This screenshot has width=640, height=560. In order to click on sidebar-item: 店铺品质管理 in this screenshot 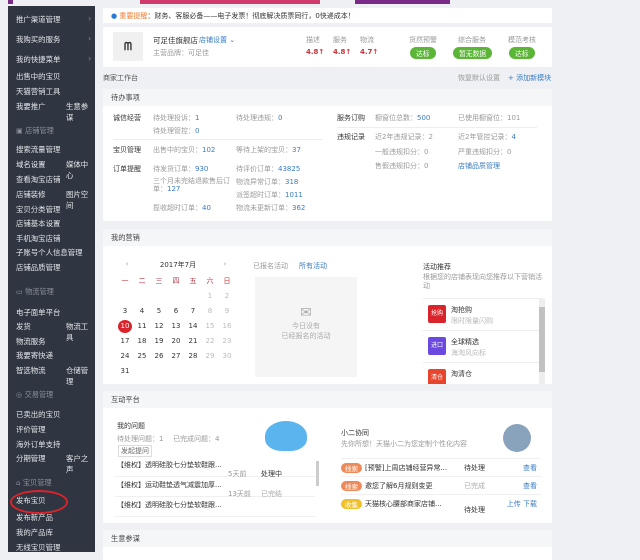, I will do `click(38, 267)`.